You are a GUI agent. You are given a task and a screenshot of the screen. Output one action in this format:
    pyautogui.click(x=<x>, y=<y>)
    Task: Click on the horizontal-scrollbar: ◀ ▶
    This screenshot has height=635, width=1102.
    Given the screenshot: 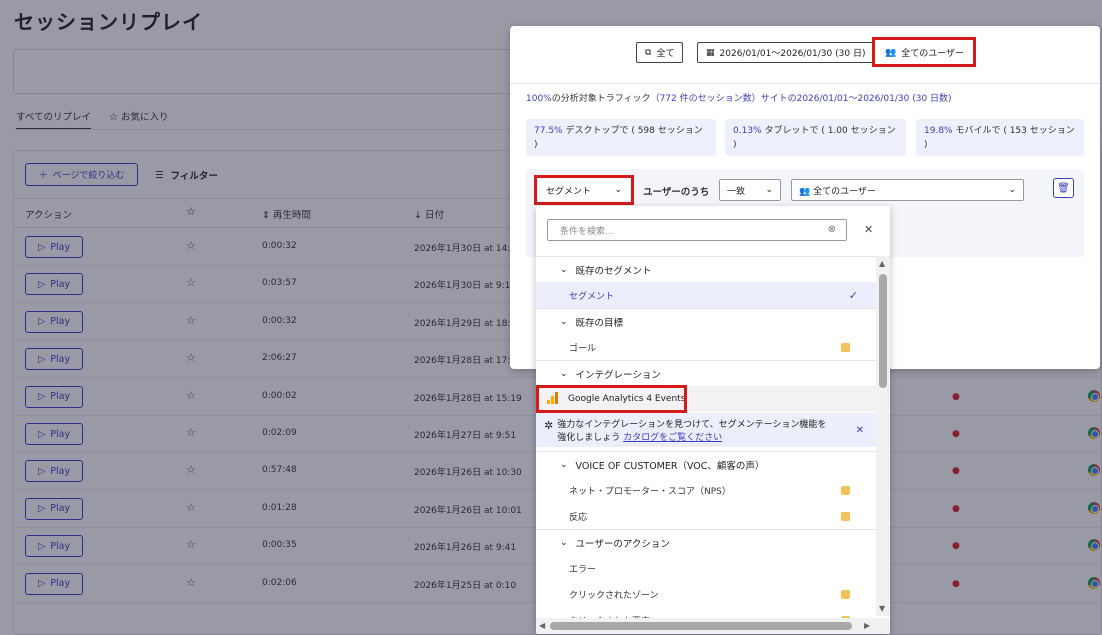 What is the action you would take?
    pyautogui.click(x=713, y=626)
    